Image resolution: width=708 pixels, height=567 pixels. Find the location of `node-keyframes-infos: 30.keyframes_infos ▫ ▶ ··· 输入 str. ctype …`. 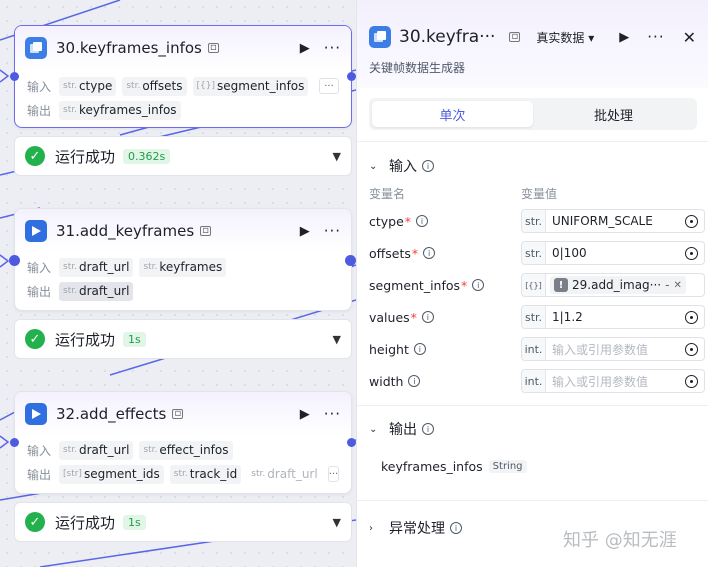

node-keyframes-infos: 30.keyframes_infos ▫ ▶ ··· 输入 str. ctype … is located at coordinates (183, 76).